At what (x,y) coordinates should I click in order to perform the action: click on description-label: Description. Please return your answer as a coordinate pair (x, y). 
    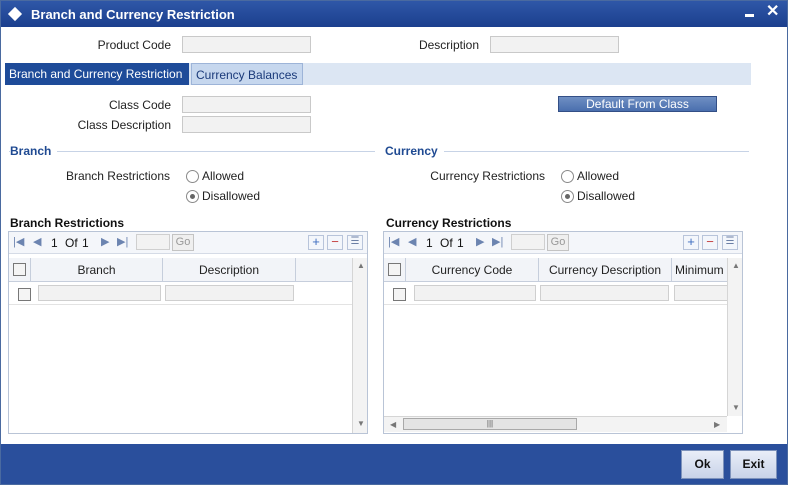
    Looking at the image, I should click on (448, 45).